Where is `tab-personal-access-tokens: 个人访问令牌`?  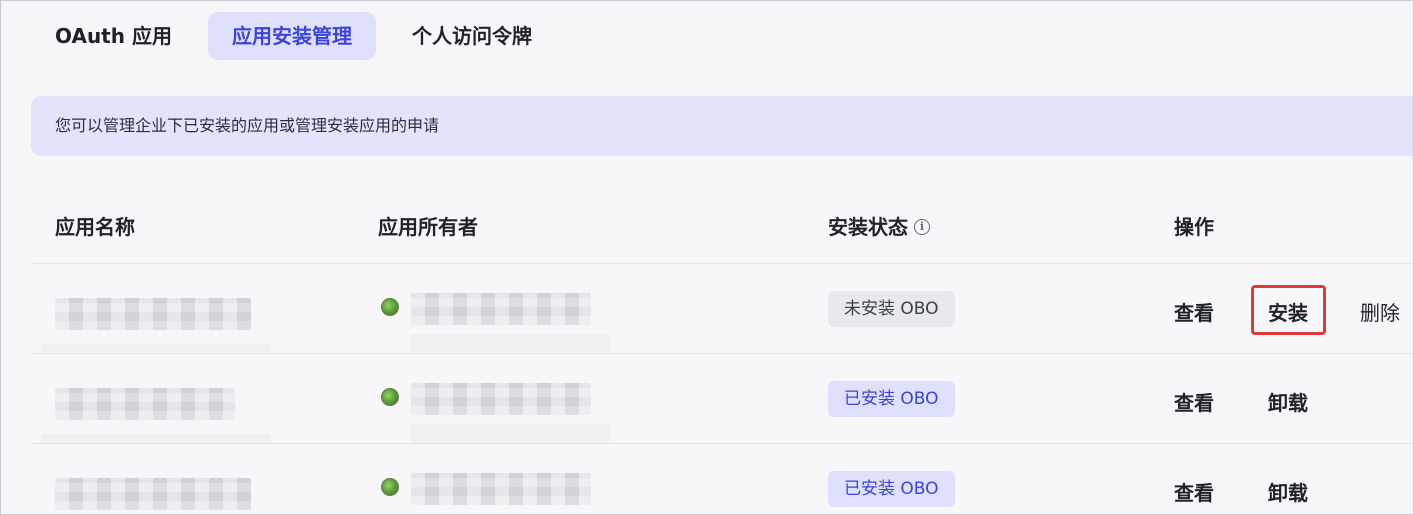
tab-personal-access-tokens: 个人访问令牌 is located at coordinates (472, 36).